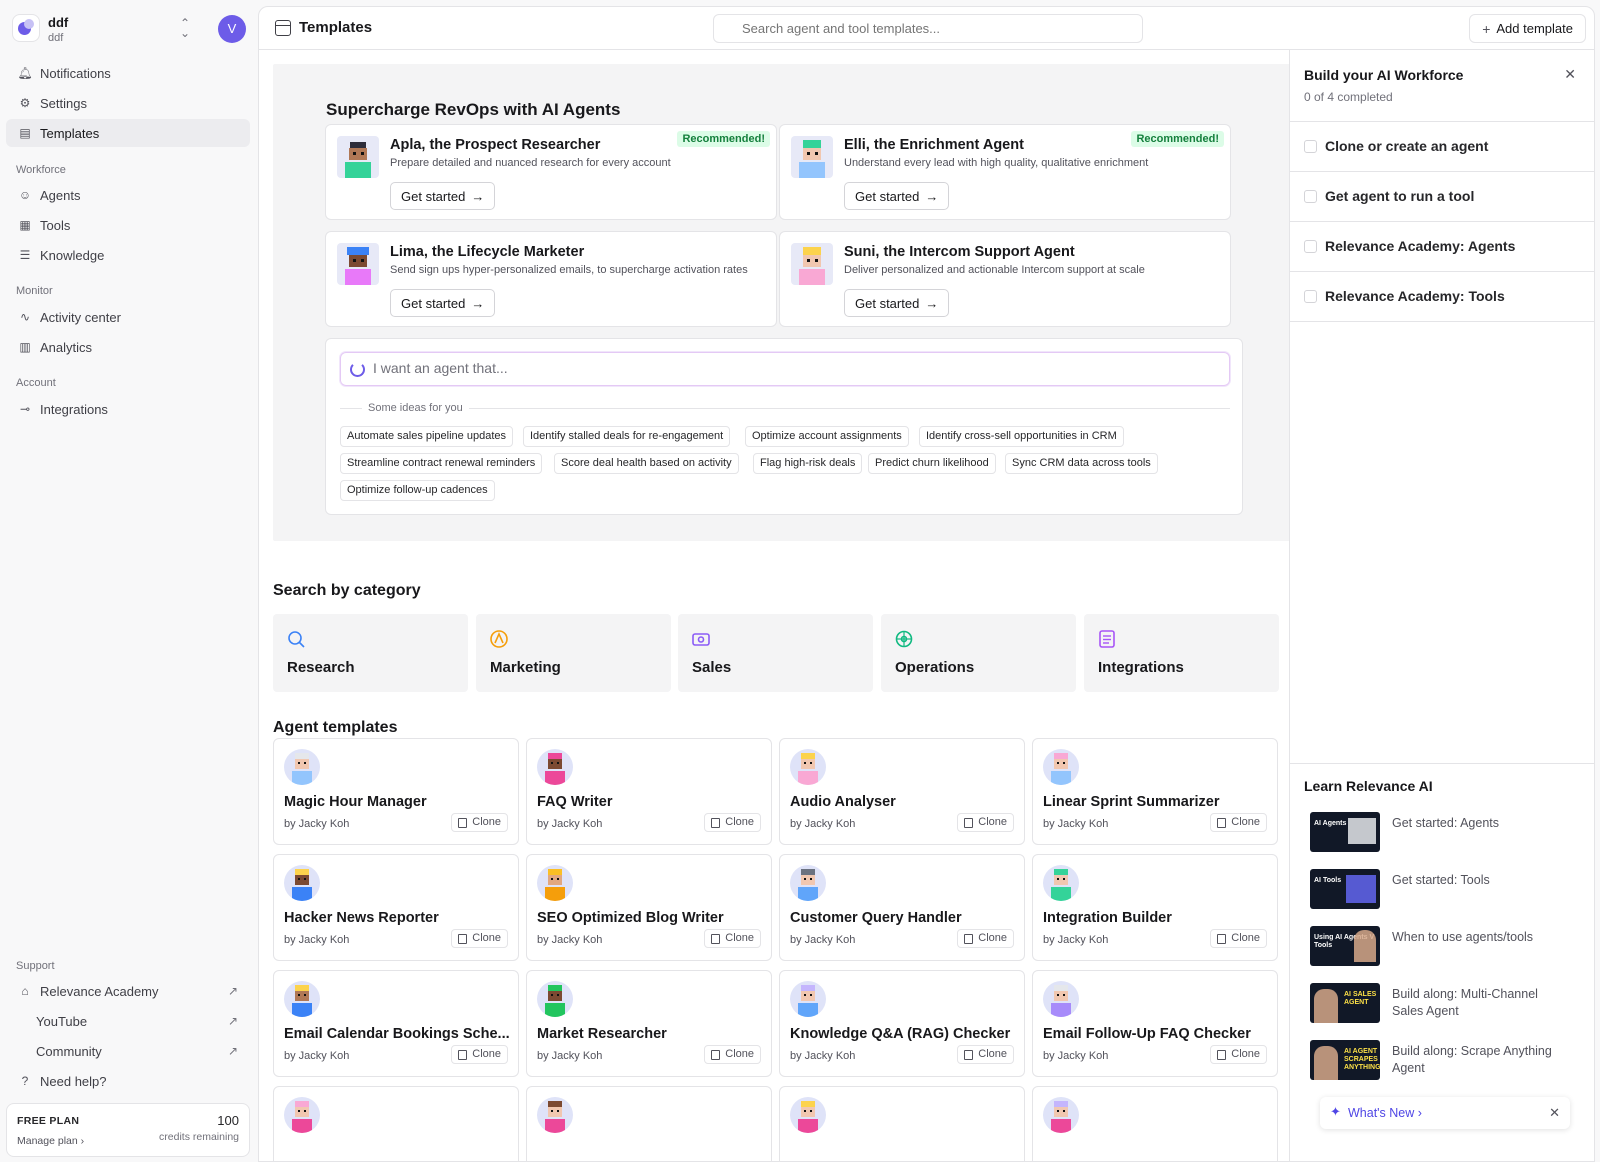  I want to click on manage-plan-link: Manage plan ›, so click(50, 1141).